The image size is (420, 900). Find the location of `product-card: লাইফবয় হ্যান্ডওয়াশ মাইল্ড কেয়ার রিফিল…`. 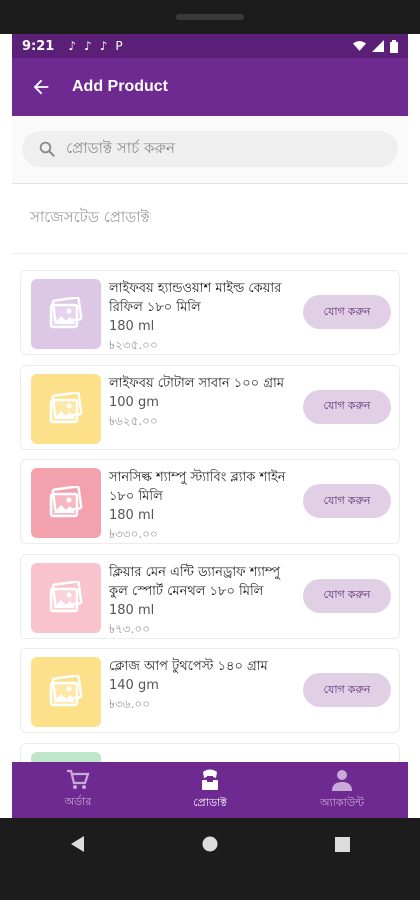

product-card: লাইফবয় হ্যান্ডওয়াশ মাইল্ড কেয়ার রিফিল… is located at coordinates (210, 312).